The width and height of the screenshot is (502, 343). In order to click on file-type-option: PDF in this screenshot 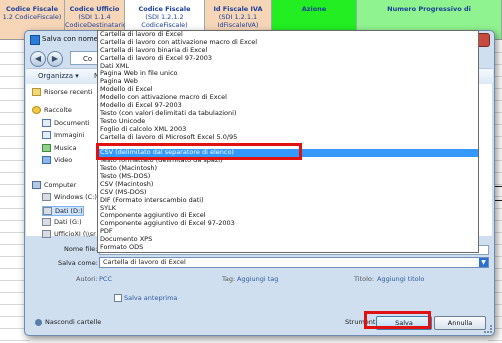, I will do `click(288, 231)`.